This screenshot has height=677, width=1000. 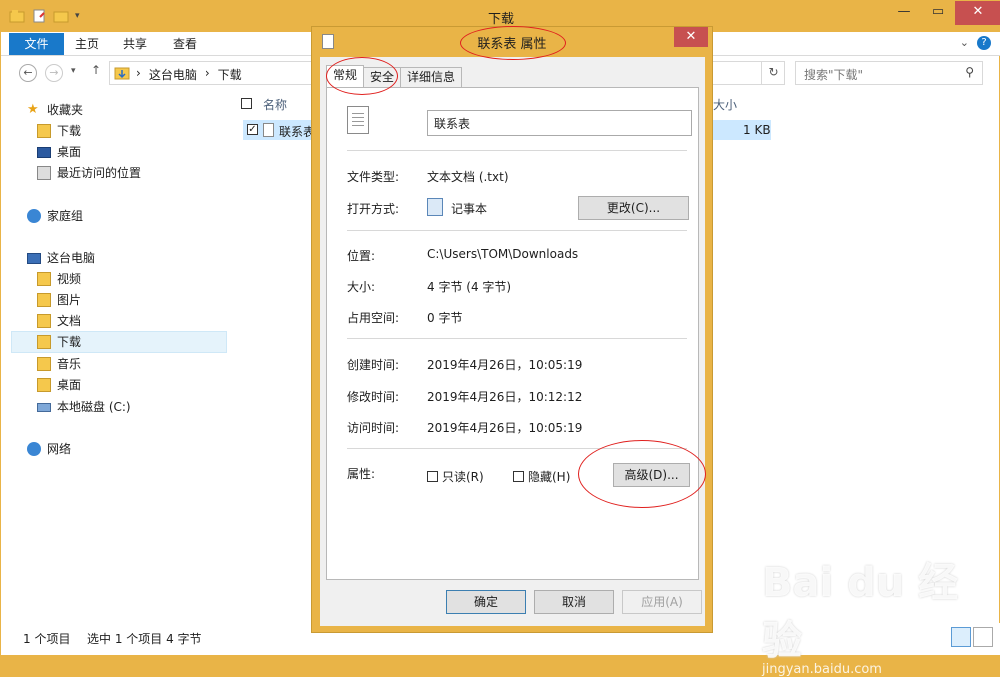 What do you see at coordinates (47, 639) in the screenshot?
I see `item-count: 1 个项目` at bounding box center [47, 639].